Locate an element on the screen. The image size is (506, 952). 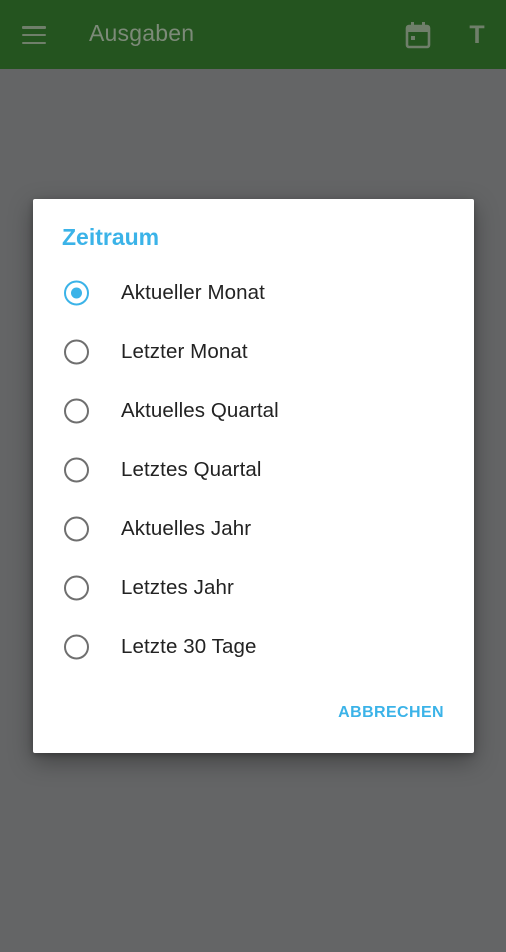
app-bar-title: Ausgaben is located at coordinates (142, 33).